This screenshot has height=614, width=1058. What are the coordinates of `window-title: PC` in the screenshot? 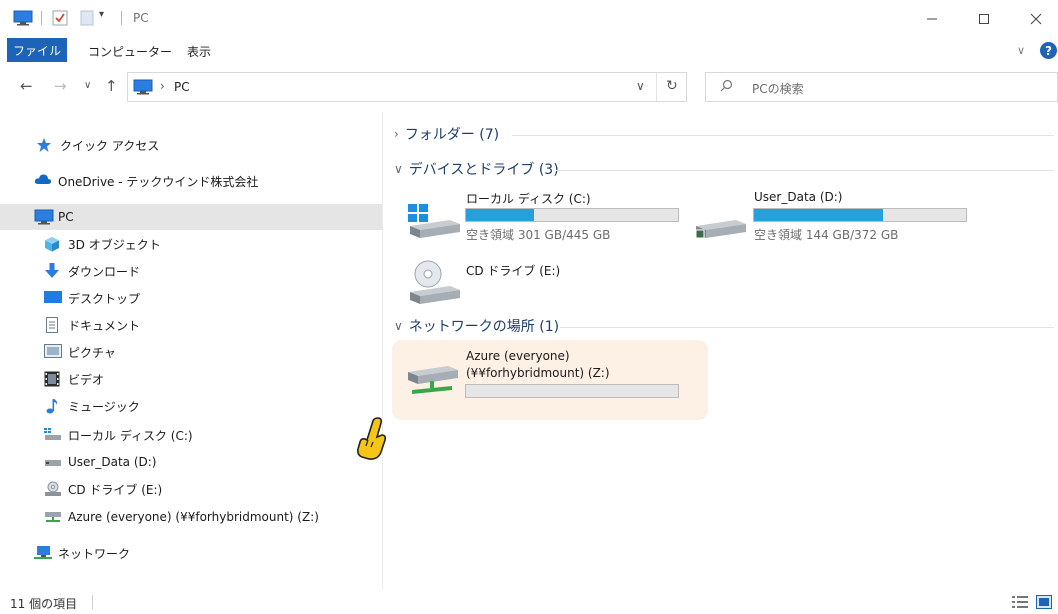 It's located at (141, 18).